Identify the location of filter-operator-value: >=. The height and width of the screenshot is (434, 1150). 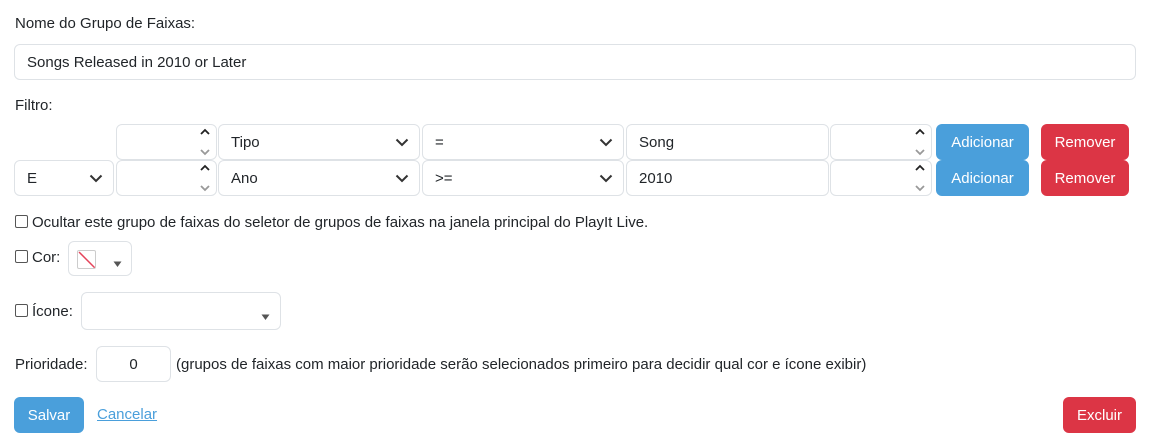
(444, 178).